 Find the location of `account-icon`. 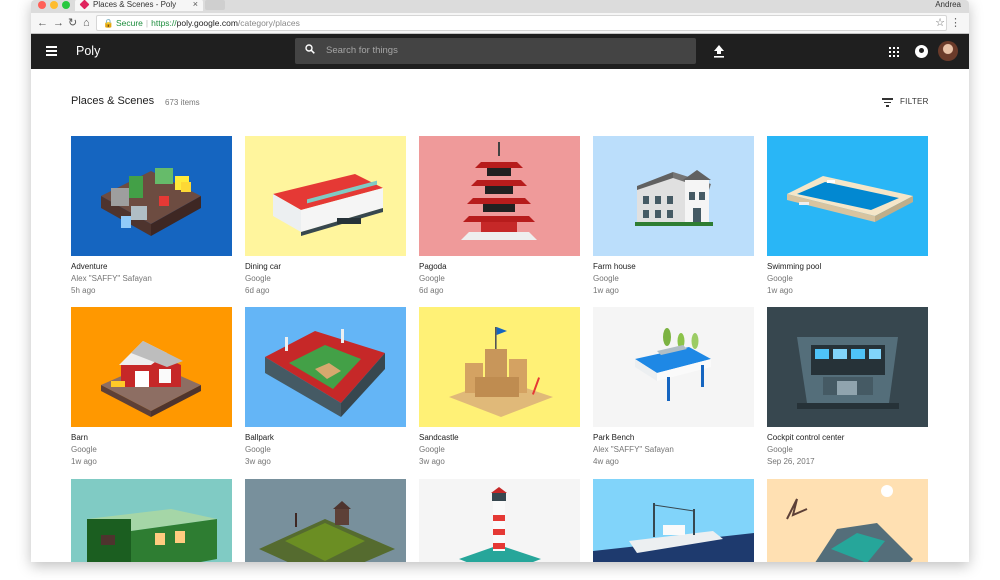

account-icon is located at coordinates (921, 51).